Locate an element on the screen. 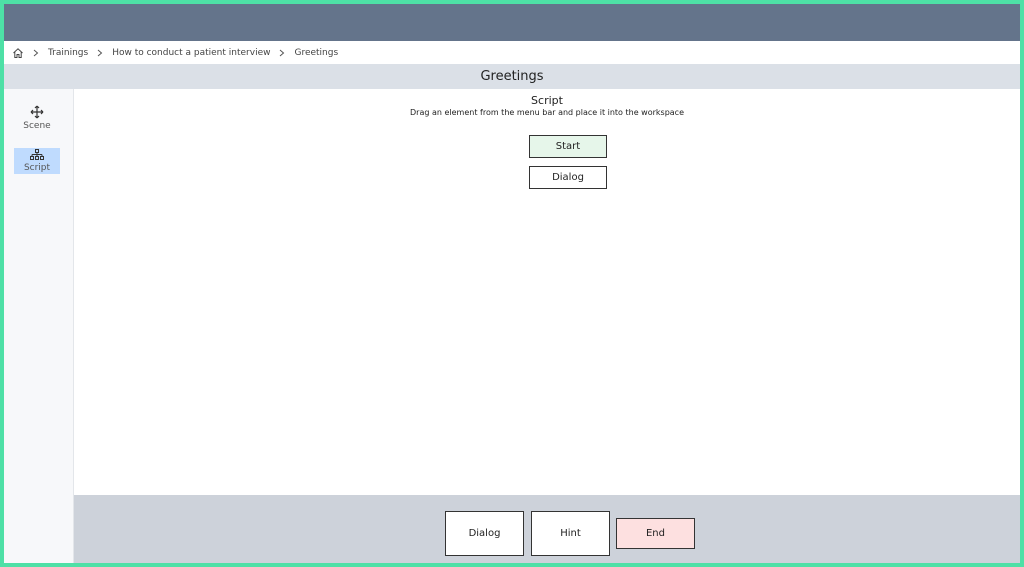 Image resolution: width=1024 pixels, height=567 pixels. breadcrumb-item-training: How to conduct a patient interview is located at coordinates (191, 53).